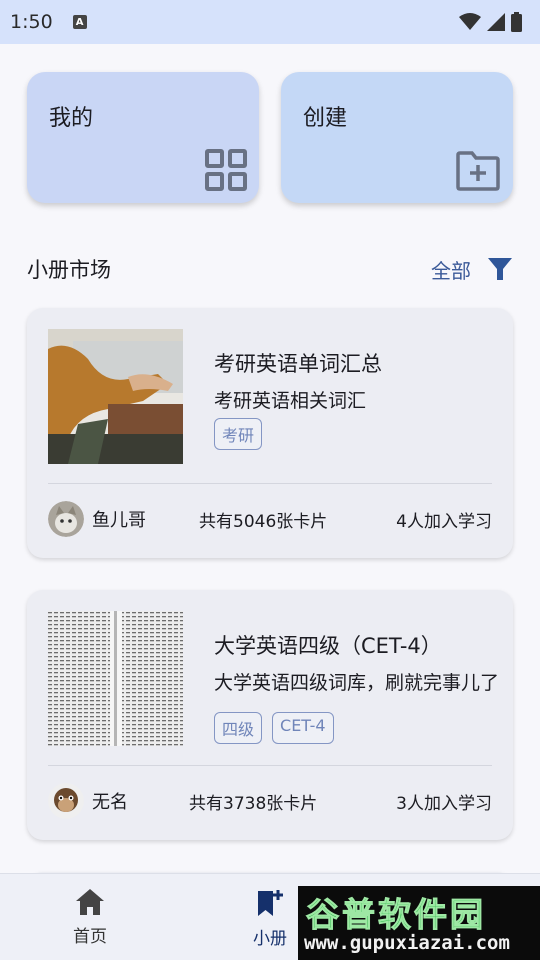 The width and height of the screenshot is (540, 960). What do you see at coordinates (470, 21) in the screenshot?
I see `wifi-icon` at bounding box center [470, 21].